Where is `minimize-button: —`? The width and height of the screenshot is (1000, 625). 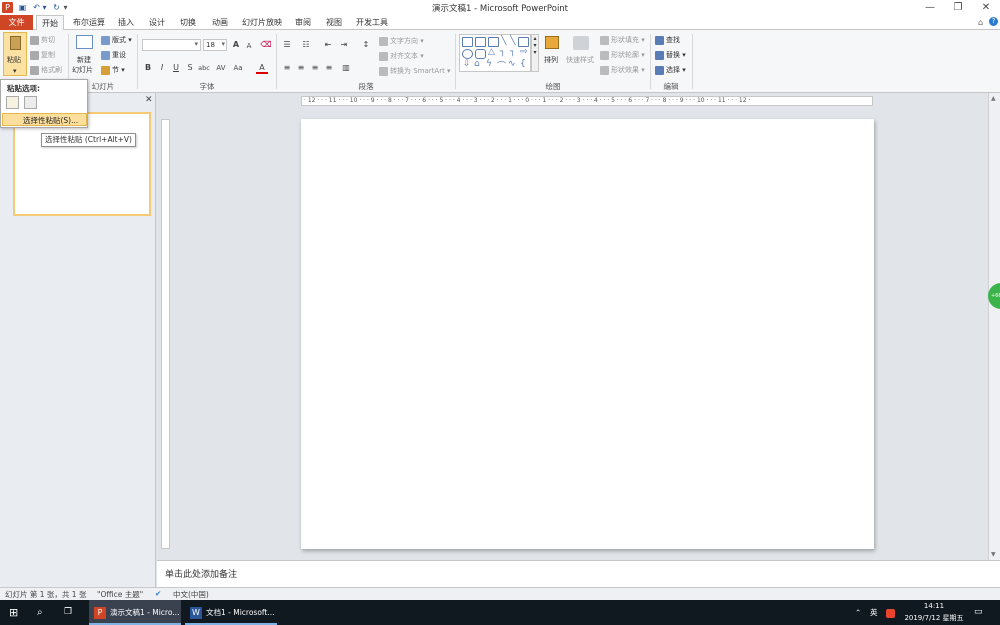
minimize-button: — is located at coordinates (930, 7).